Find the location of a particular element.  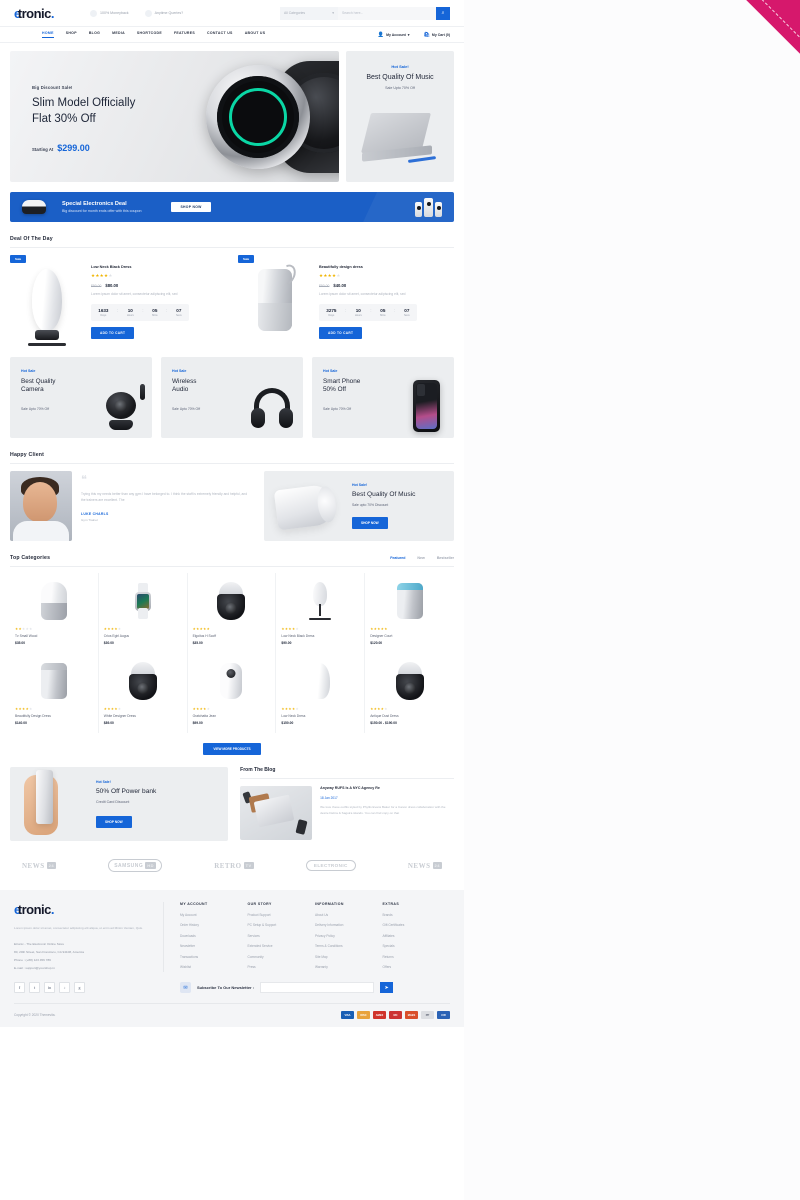

footer-link: Gift Certificates is located at coordinates (417, 925).